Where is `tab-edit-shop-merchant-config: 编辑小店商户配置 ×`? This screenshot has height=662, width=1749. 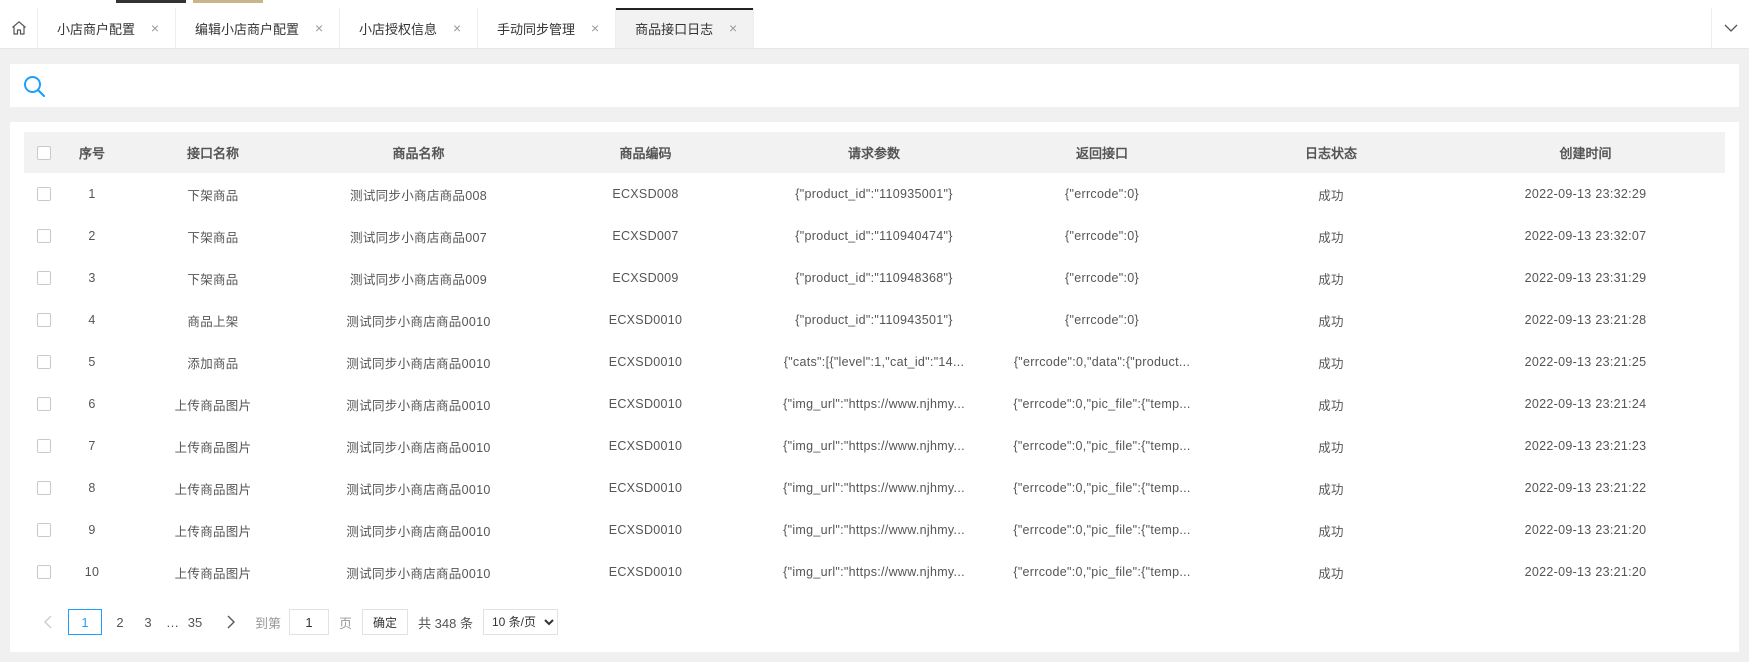 tab-edit-shop-merchant-config: 编辑小店商户配置 × is located at coordinates (258, 28).